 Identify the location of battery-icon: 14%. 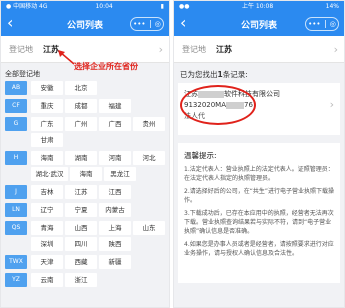
(332, 6).